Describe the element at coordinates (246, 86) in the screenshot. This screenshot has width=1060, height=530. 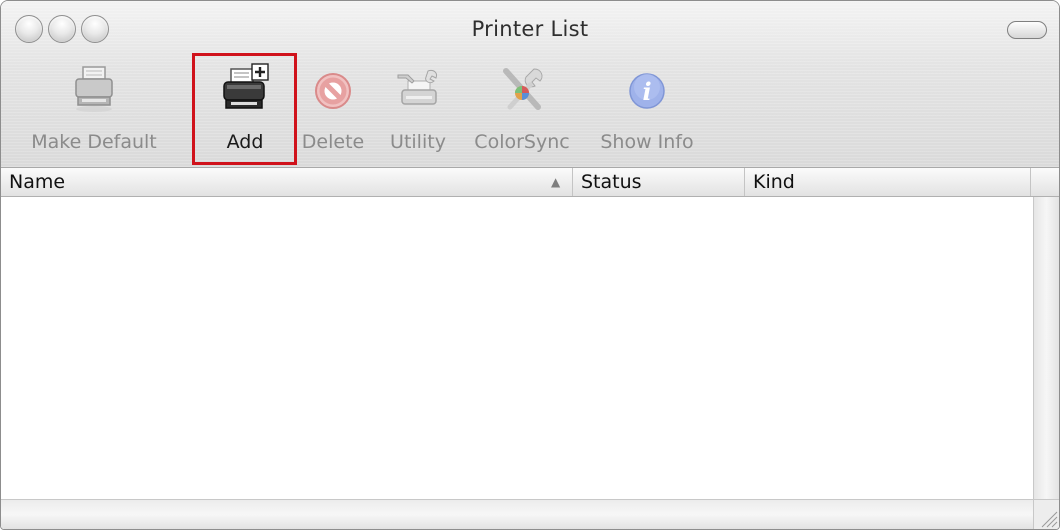
I see `add-printer-icon` at that location.